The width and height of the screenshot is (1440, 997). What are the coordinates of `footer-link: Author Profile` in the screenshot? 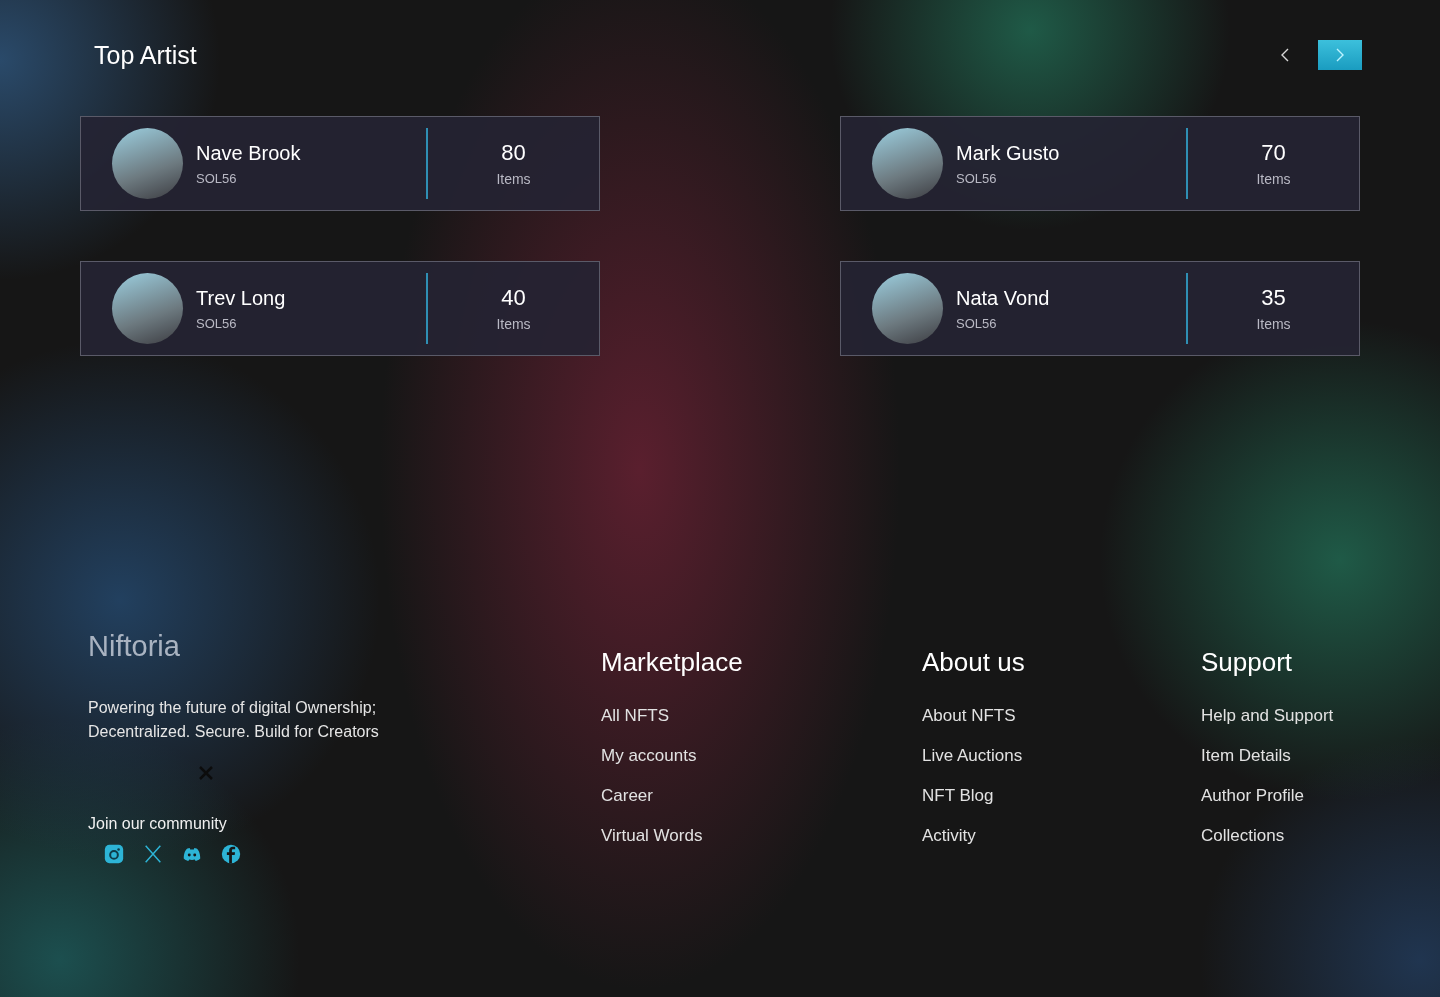 It's located at (1301, 796).